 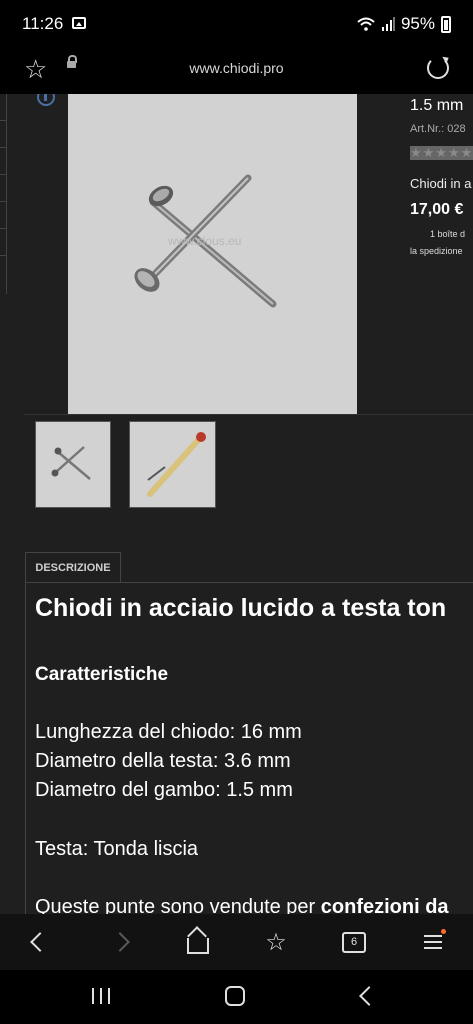 I want to click on product-size: 1.5 mm, so click(x=437, y=105).